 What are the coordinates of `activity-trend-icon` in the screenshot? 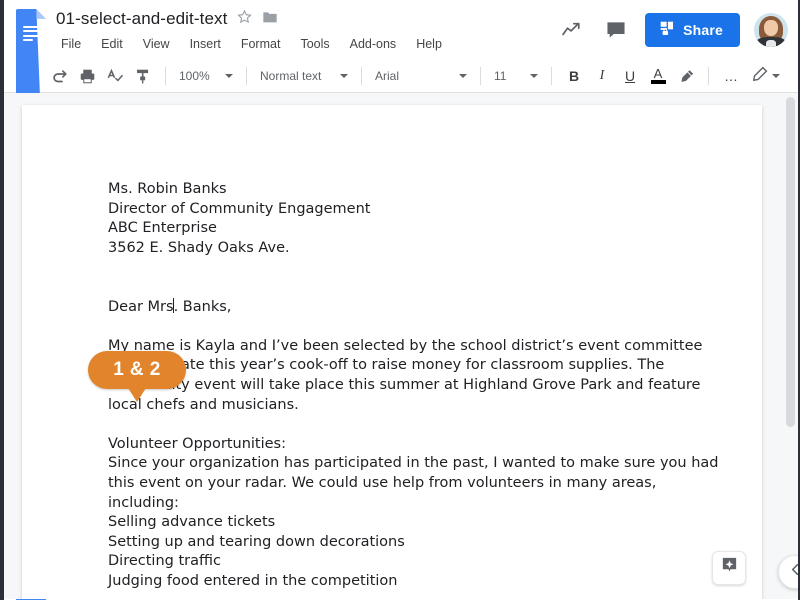 It's located at (572, 30).